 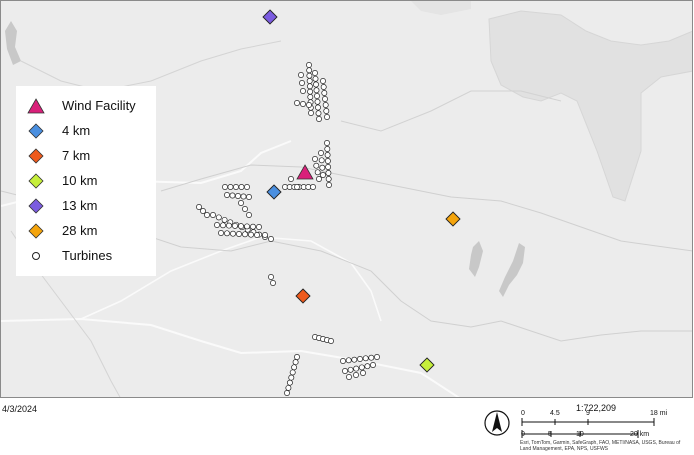 I want to click on distance-marker-13km, so click(x=270, y=17).